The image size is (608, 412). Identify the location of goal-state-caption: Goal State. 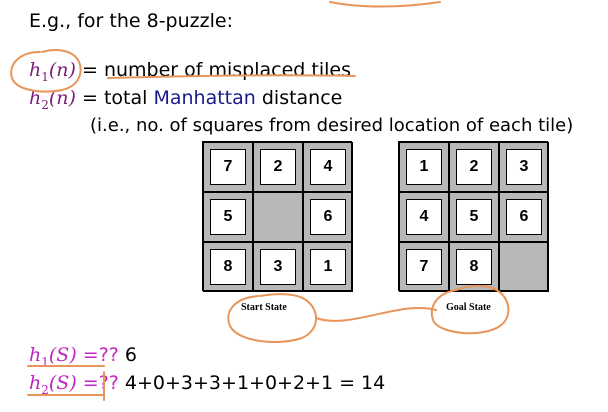
(468, 307).